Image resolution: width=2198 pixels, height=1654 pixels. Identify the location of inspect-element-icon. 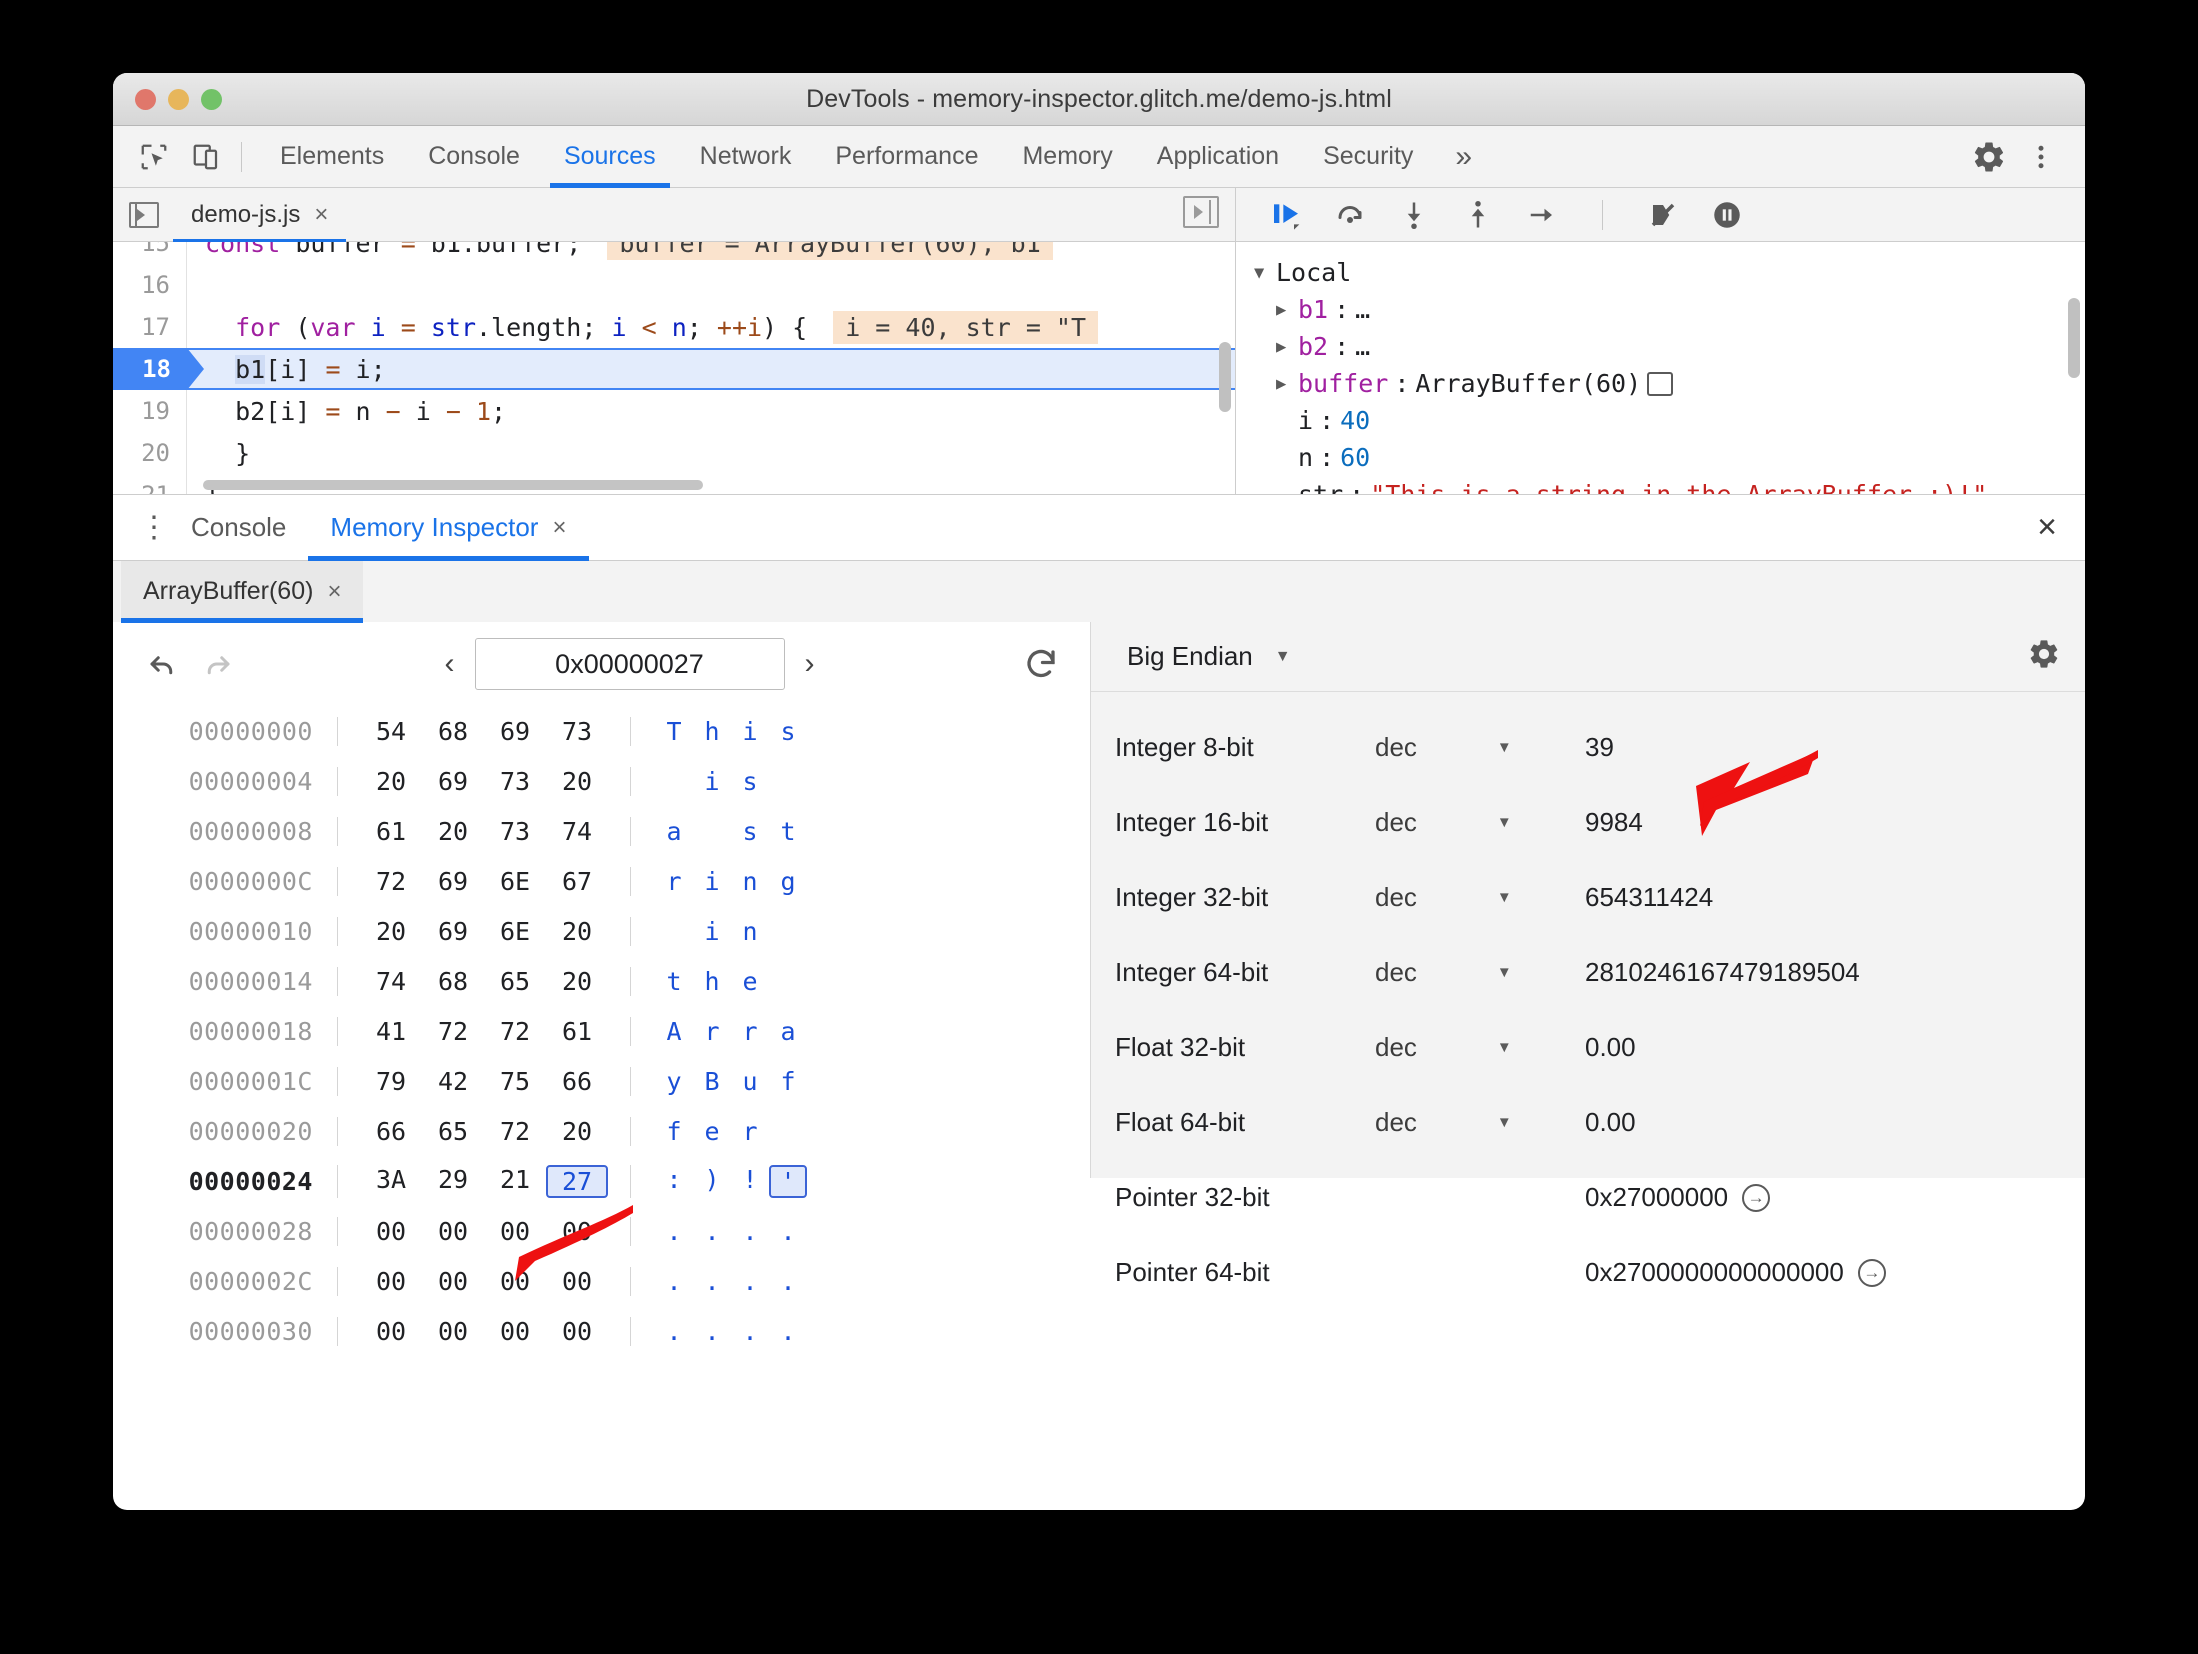
(154, 157).